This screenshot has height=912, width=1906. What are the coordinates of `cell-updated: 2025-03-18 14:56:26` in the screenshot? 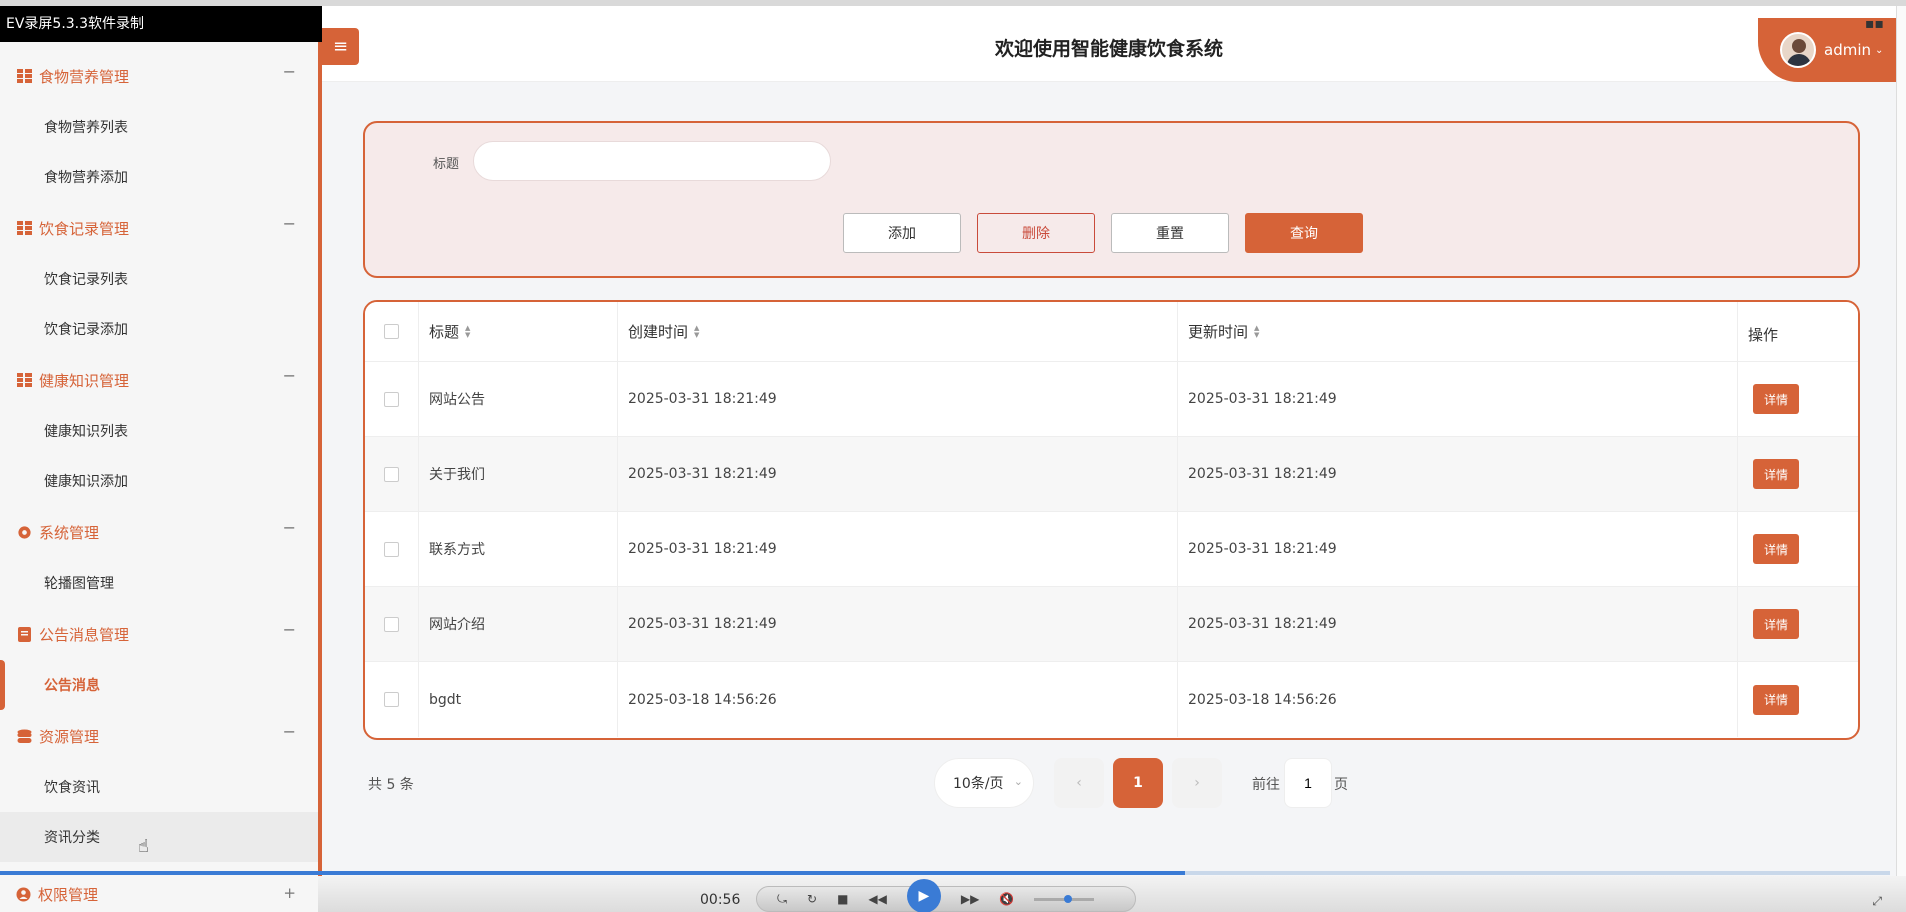 It's located at (1458, 699).